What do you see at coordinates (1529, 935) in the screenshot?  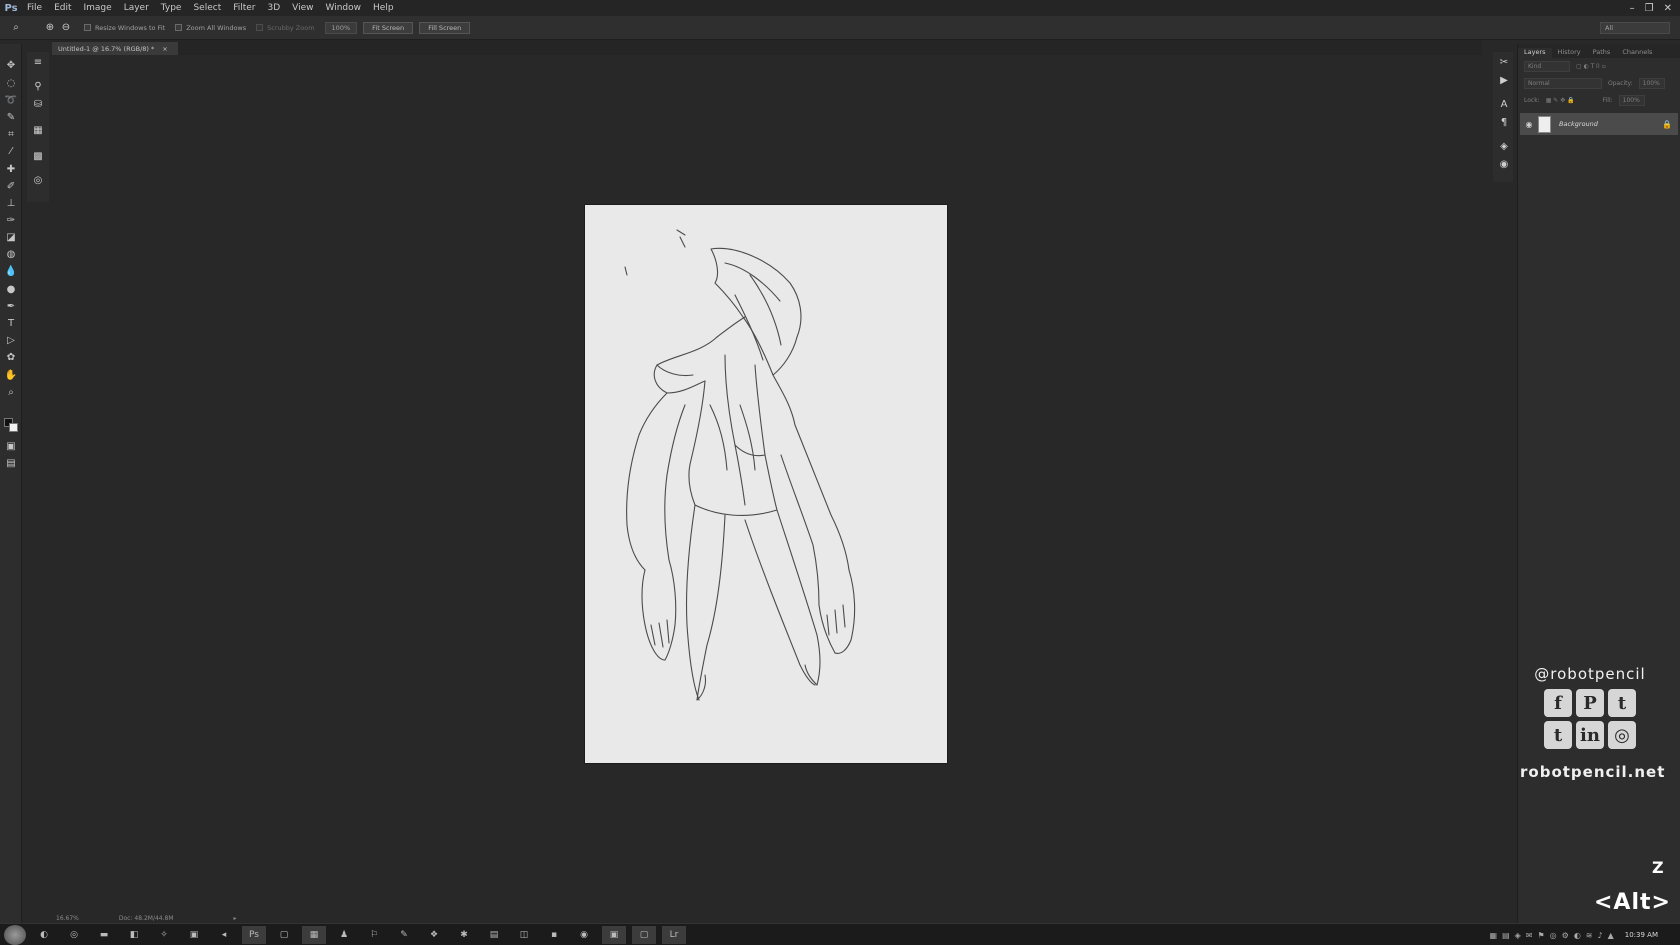 I see `tray-icon: ✉` at bounding box center [1529, 935].